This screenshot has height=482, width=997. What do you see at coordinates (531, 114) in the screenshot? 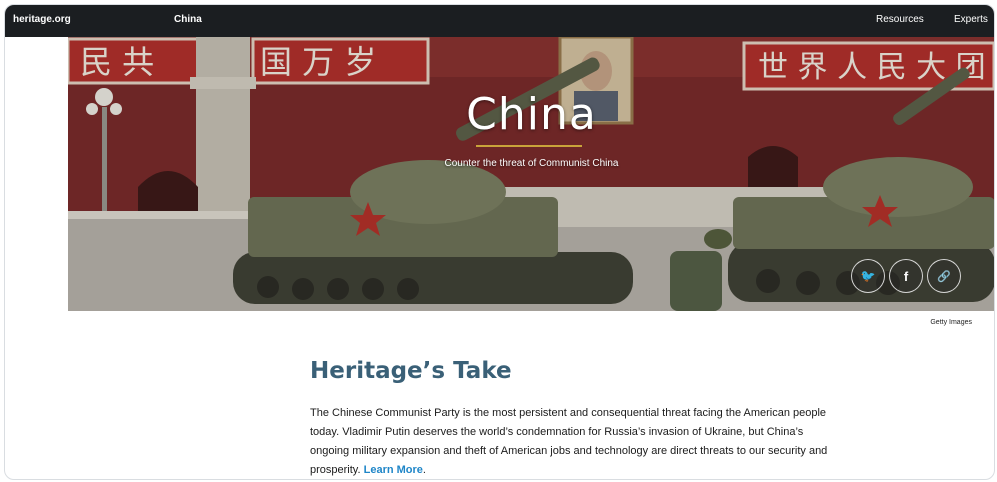
I see `hero-title: China` at bounding box center [531, 114].